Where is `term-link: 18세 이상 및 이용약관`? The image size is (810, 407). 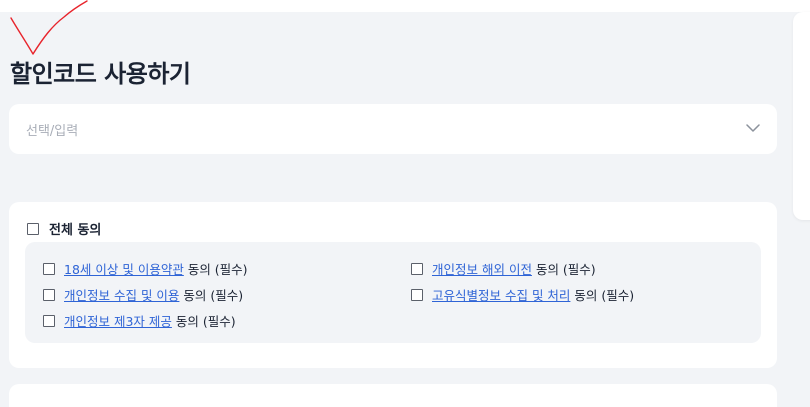
term-link: 18세 이상 및 이용약관 is located at coordinates (124, 269).